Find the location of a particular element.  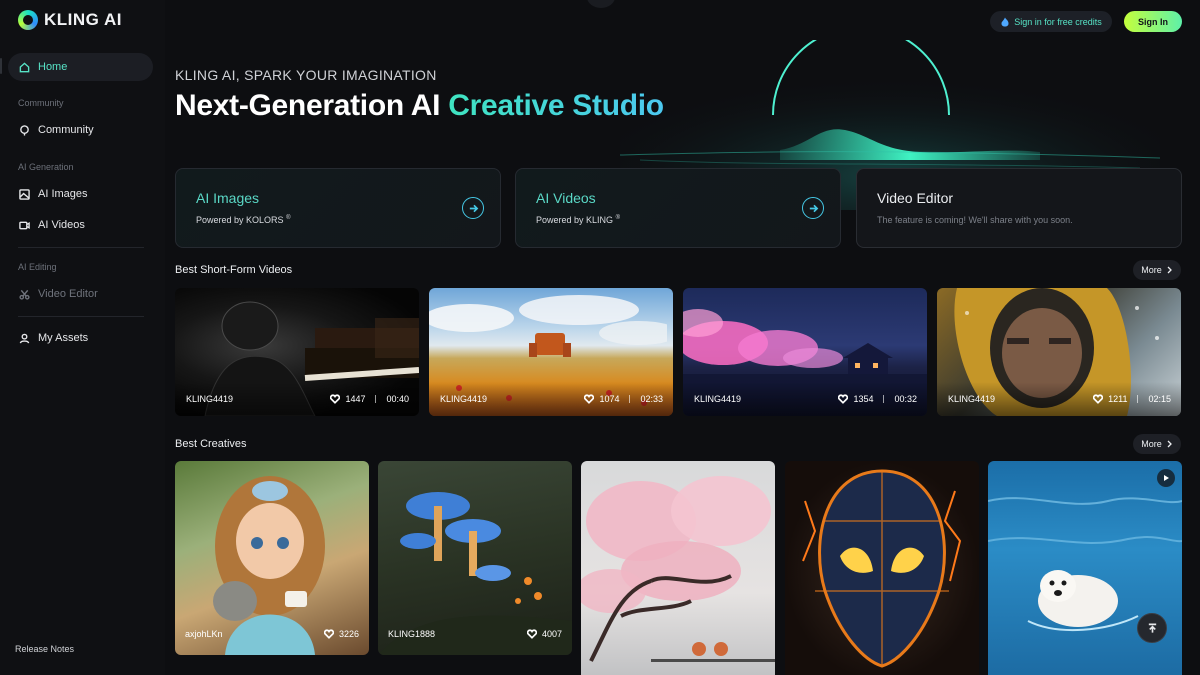

creative-stats: 4007 is located at coordinates (544, 634).